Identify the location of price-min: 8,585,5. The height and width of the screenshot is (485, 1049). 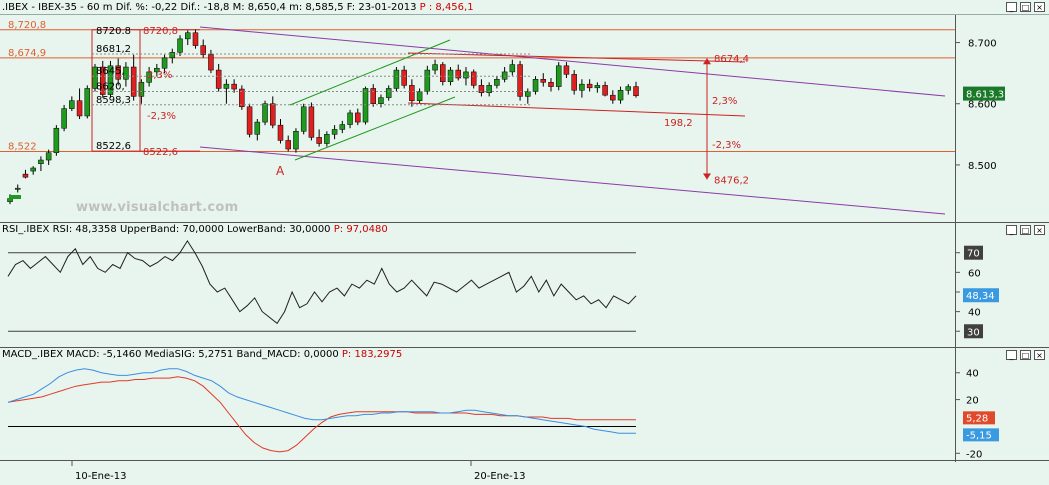
(324, 7).